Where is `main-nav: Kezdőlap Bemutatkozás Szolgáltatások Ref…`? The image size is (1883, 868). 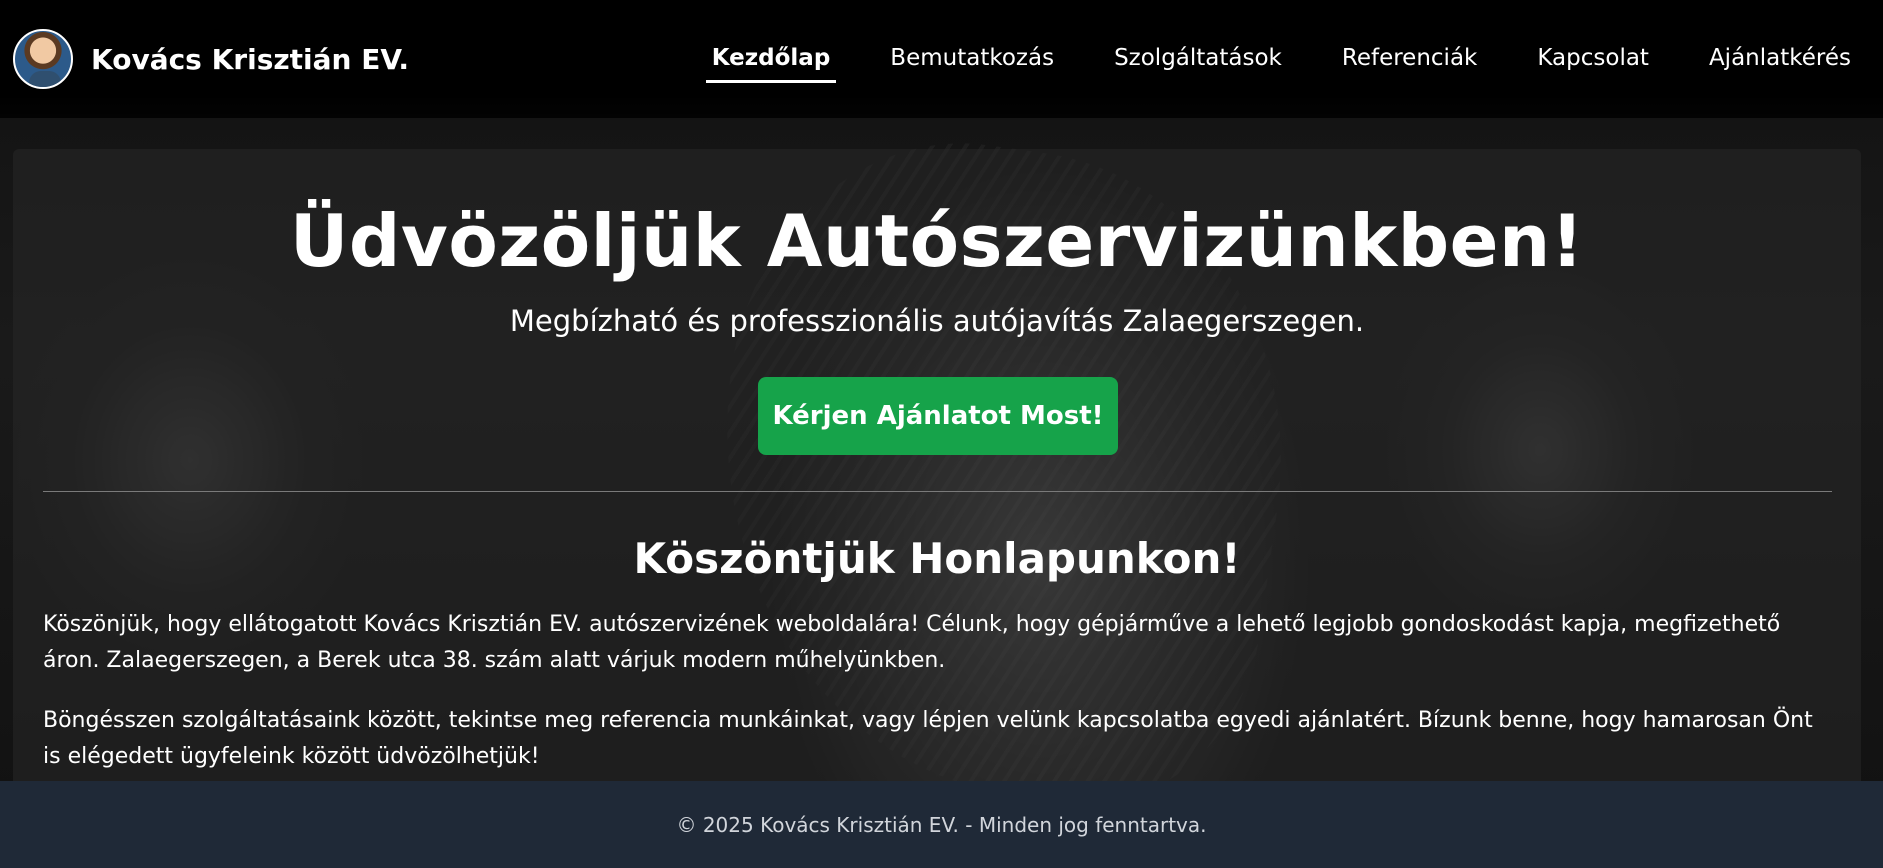 main-nav: Kezdőlap Bemutatkozás Szolgáltatások Ref… is located at coordinates (1281, 61).